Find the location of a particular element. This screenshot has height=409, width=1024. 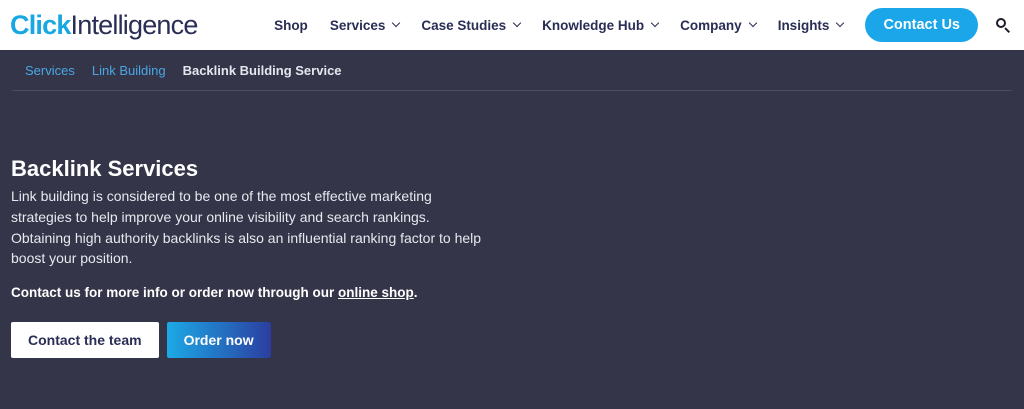

nav-services: Services is located at coordinates (365, 25).